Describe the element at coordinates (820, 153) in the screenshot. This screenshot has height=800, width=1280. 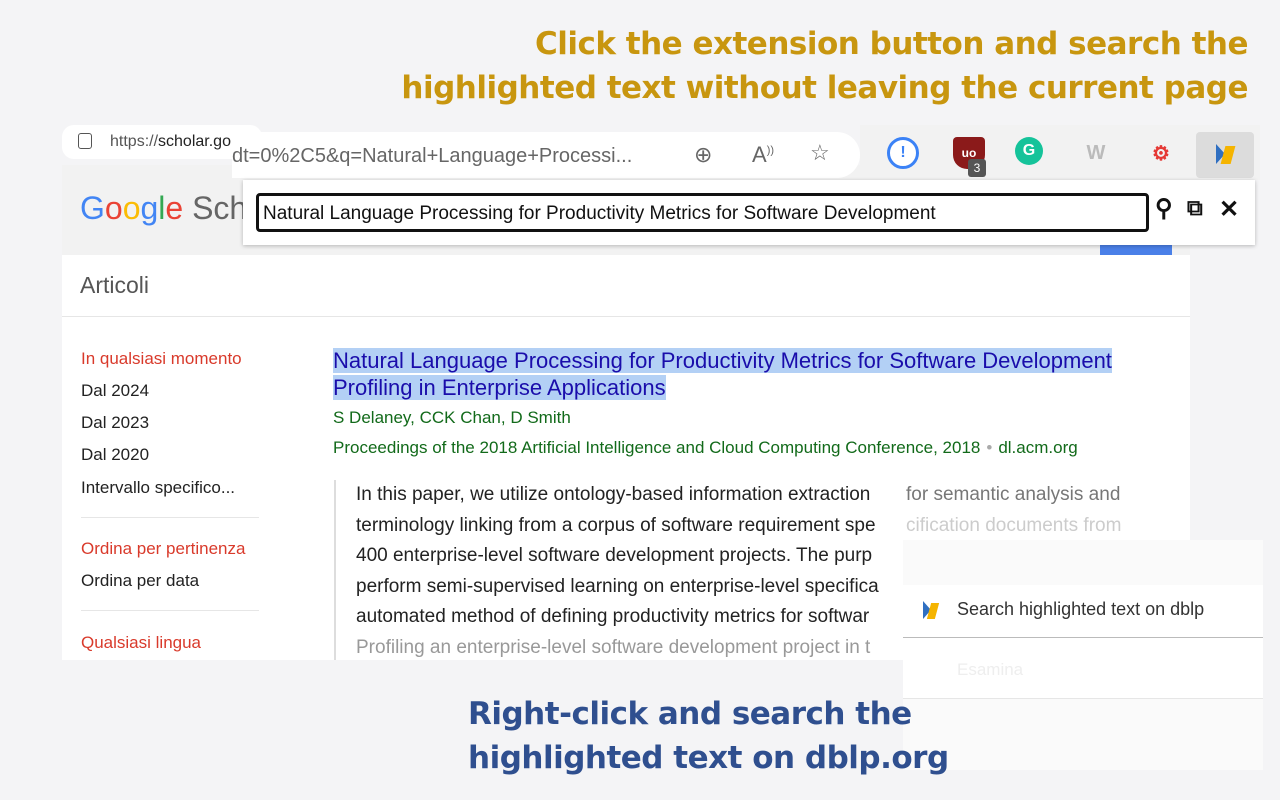
I see `star-icon: ☆` at that location.